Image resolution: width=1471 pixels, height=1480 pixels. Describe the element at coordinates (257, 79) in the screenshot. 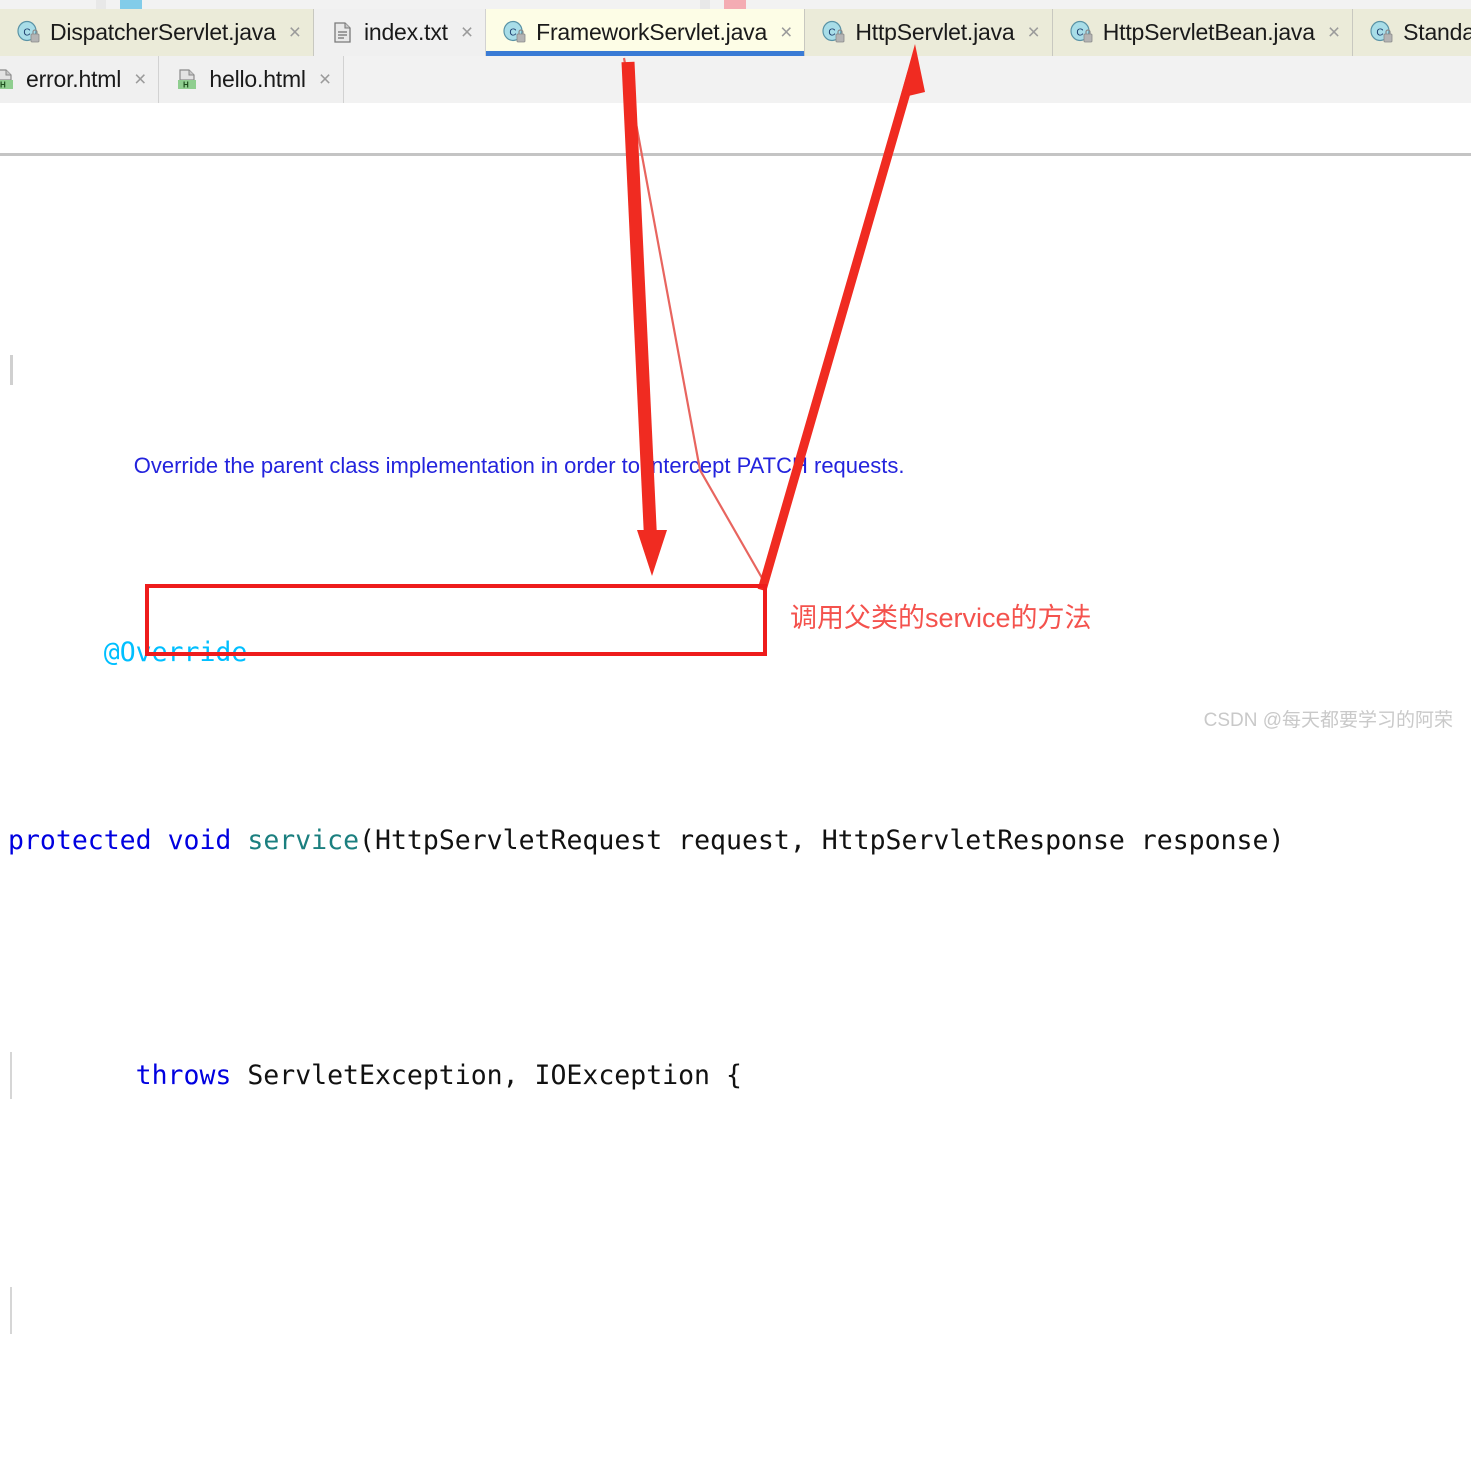

I see `tab-label: hello.html` at that location.